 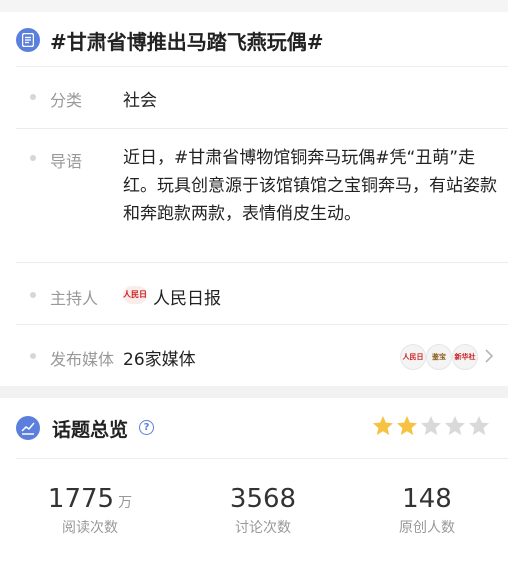 What do you see at coordinates (74, 298) in the screenshot?
I see `host-label: 主持人` at bounding box center [74, 298].